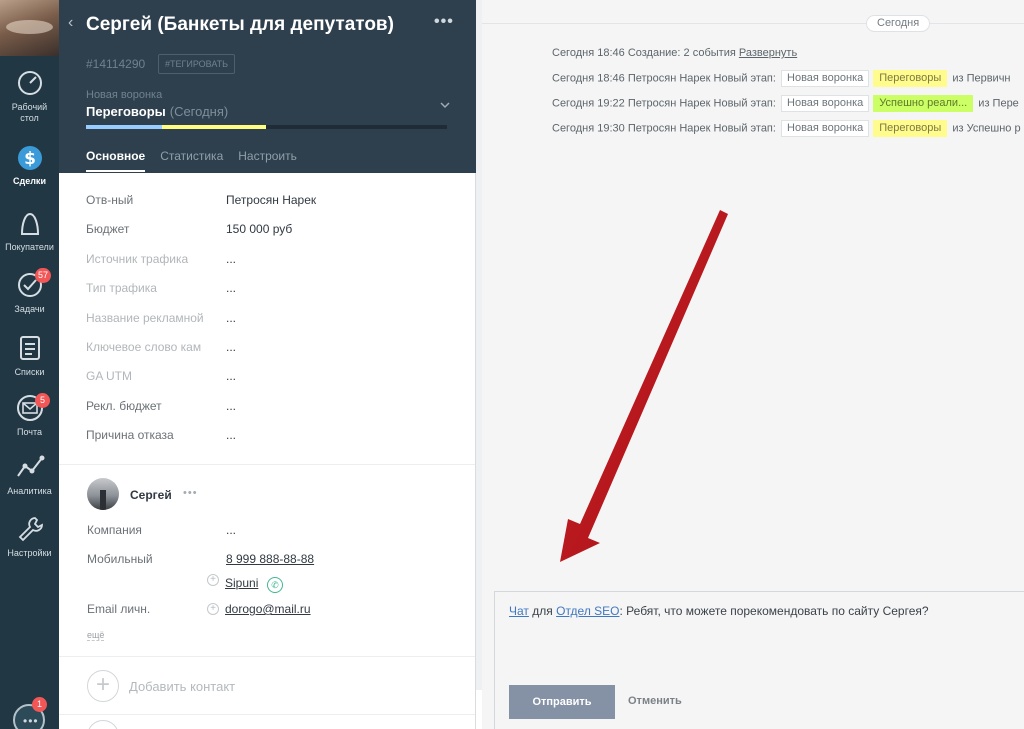  What do you see at coordinates (29, 28) in the screenshot?
I see `user-avatar` at bounding box center [29, 28].